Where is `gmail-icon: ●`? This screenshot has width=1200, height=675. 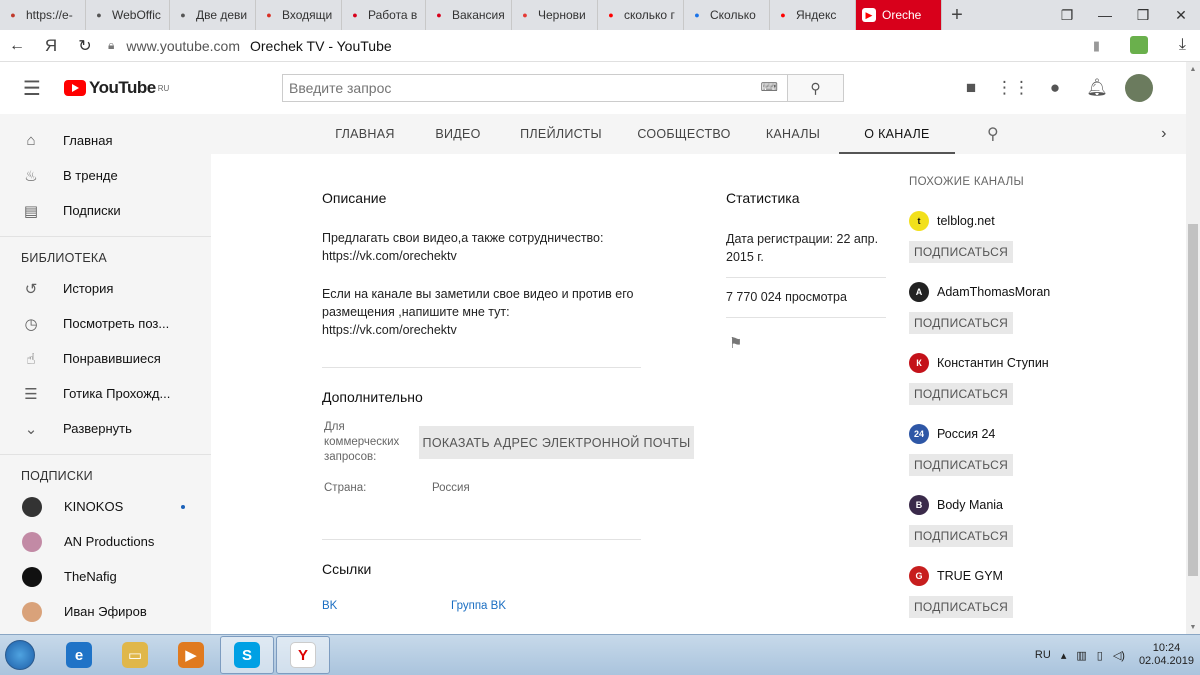
gmail-icon: ● is located at coordinates (269, 15).